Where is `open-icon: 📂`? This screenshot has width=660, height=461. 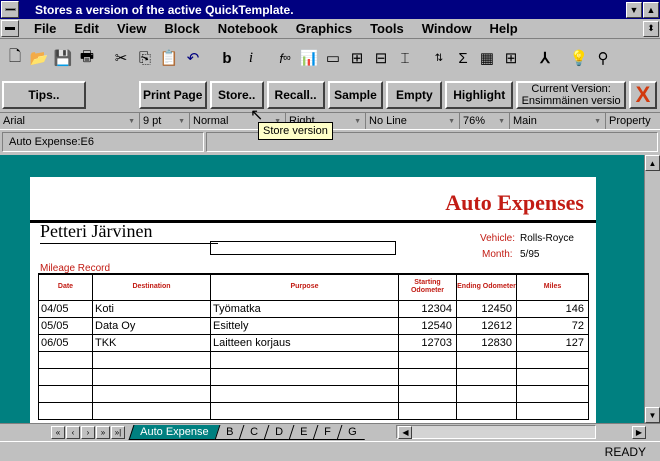
open-icon: 📂 is located at coordinates (39, 58).